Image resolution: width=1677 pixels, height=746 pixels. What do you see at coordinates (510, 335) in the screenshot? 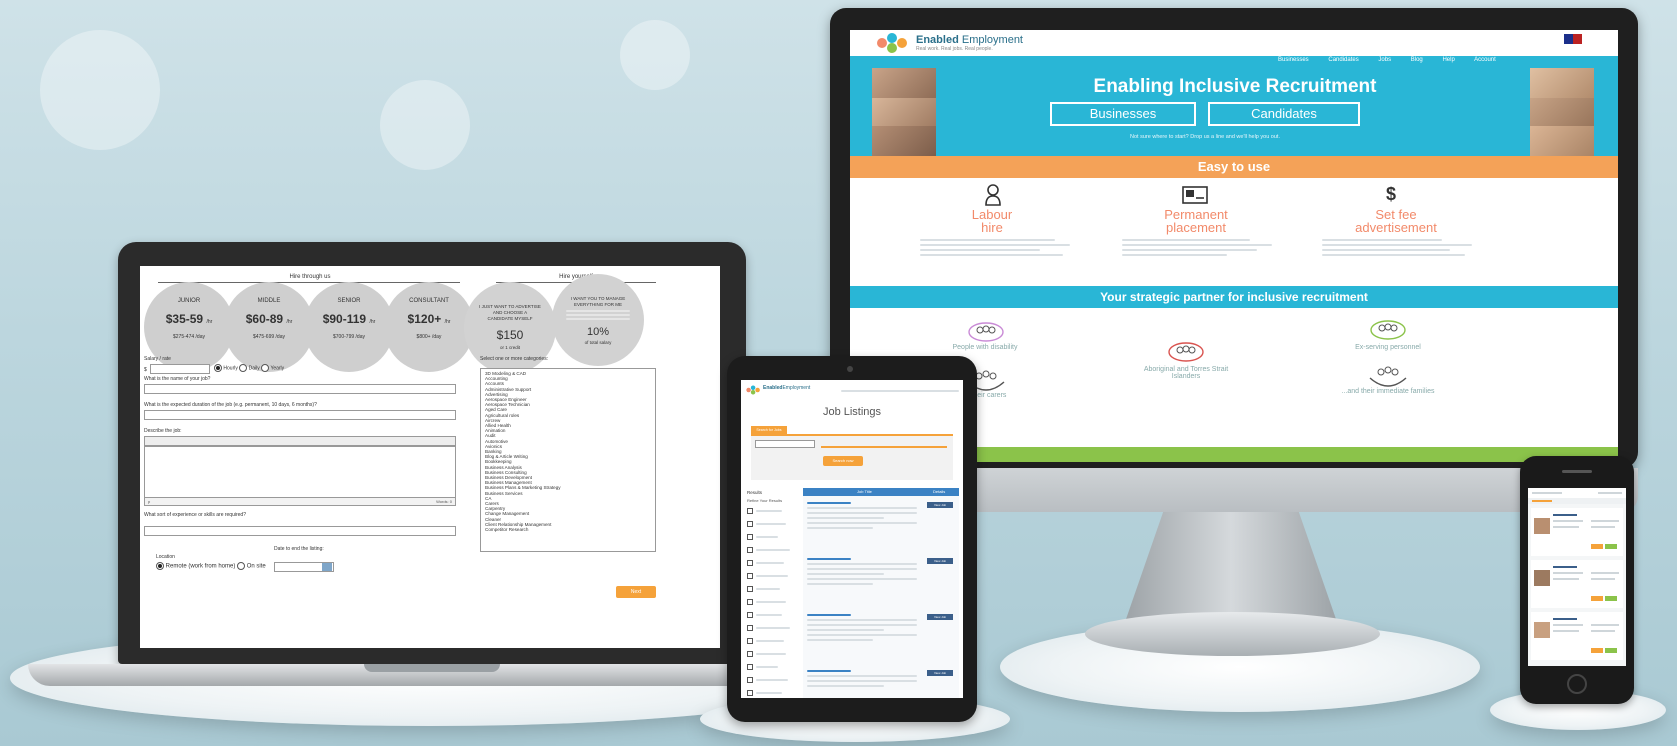
I see `option-price: $150` at bounding box center [510, 335].